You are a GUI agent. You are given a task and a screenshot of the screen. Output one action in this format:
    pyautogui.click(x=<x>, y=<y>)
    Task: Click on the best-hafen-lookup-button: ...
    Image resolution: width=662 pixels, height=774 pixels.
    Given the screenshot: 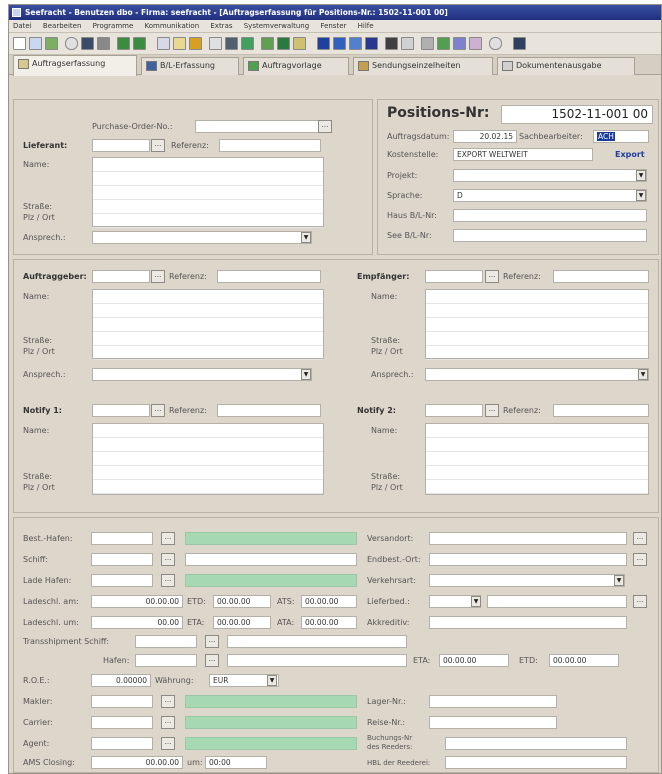 What is the action you would take?
    pyautogui.click(x=168, y=538)
    